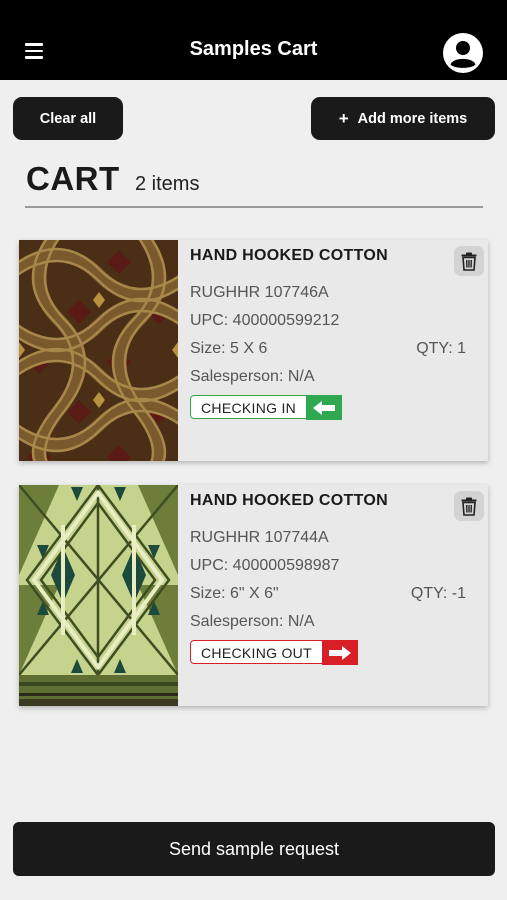 The image size is (507, 900). Describe the element at coordinates (265, 565) in the screenshot. I see `product-upc: UPC: 400000598987` at that location.